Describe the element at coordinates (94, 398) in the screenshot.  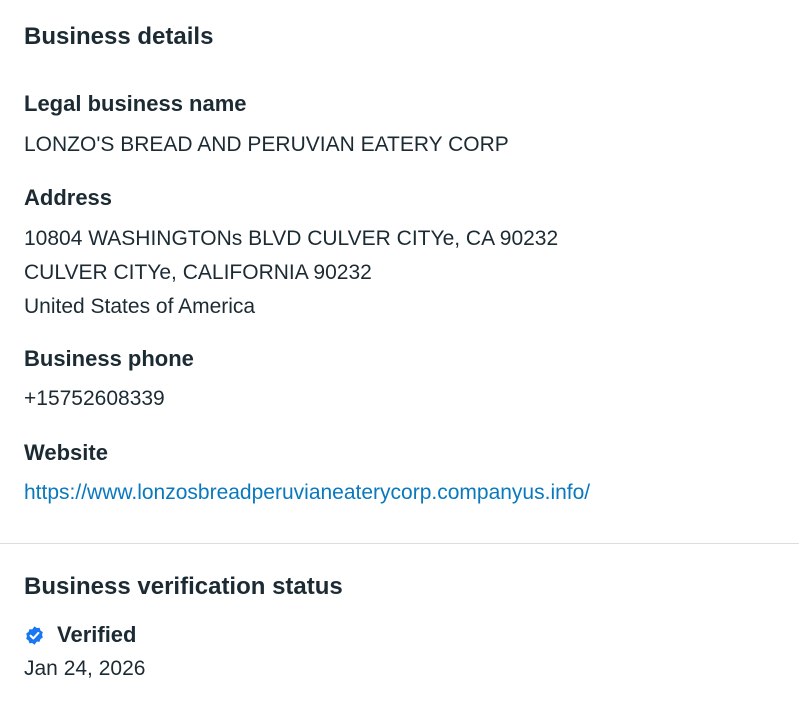
I see `business-phone-value: +15752608339` at that location.